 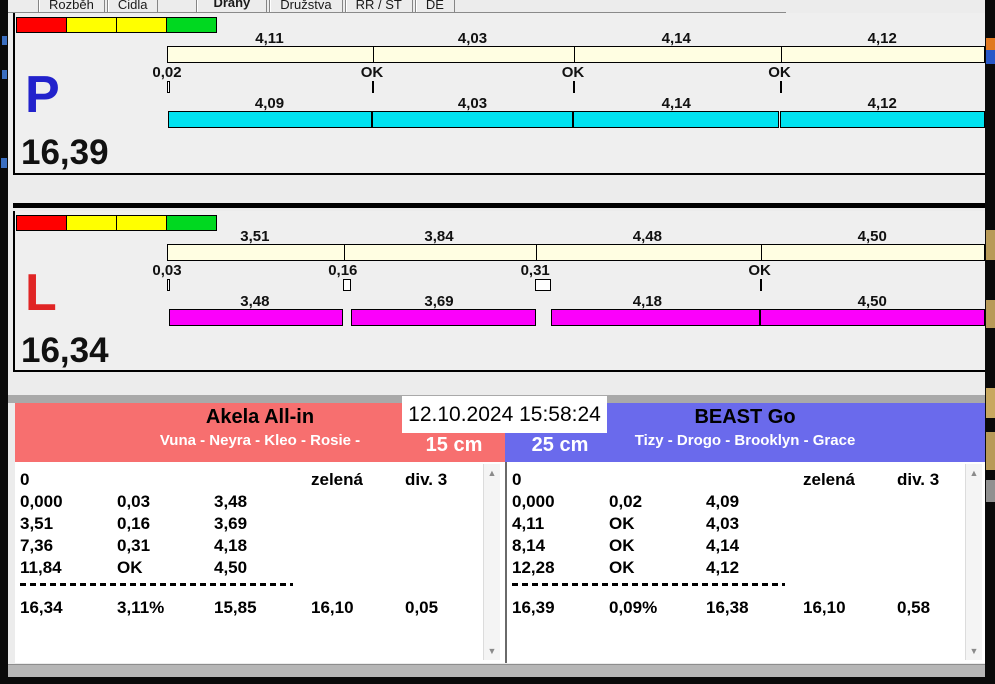 I want to click on table-cell: 3,69, so click(x=231, y=523).